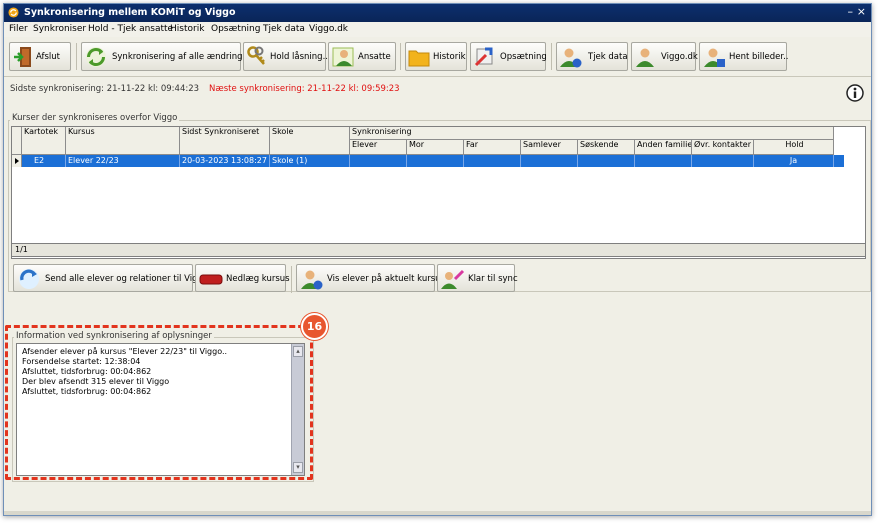 The image size is (884, 532). I want to click on historik-button: Historik, so click(436, 56).